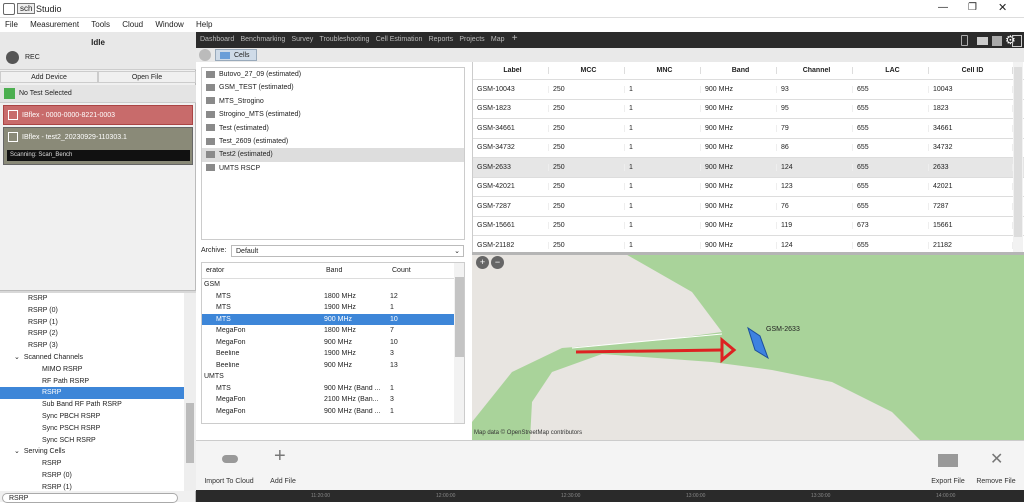 Image resolution: width=1024 pixels, height=503 pixels. I want to click on open-file-button: Open File, so click(147, 77).